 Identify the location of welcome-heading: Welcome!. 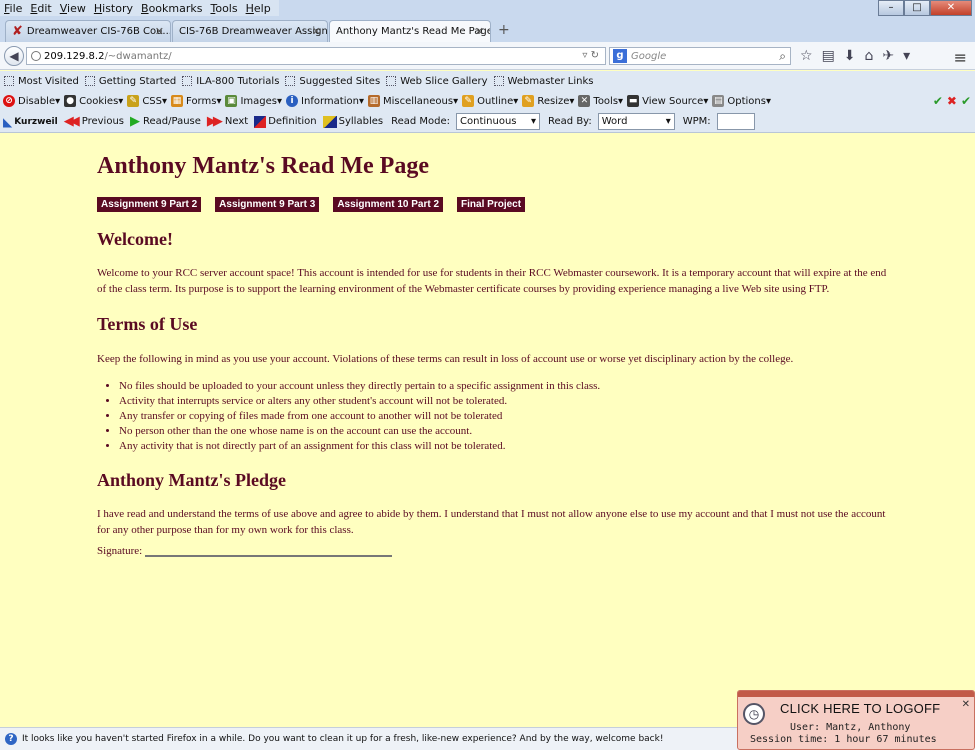
(135, 239).